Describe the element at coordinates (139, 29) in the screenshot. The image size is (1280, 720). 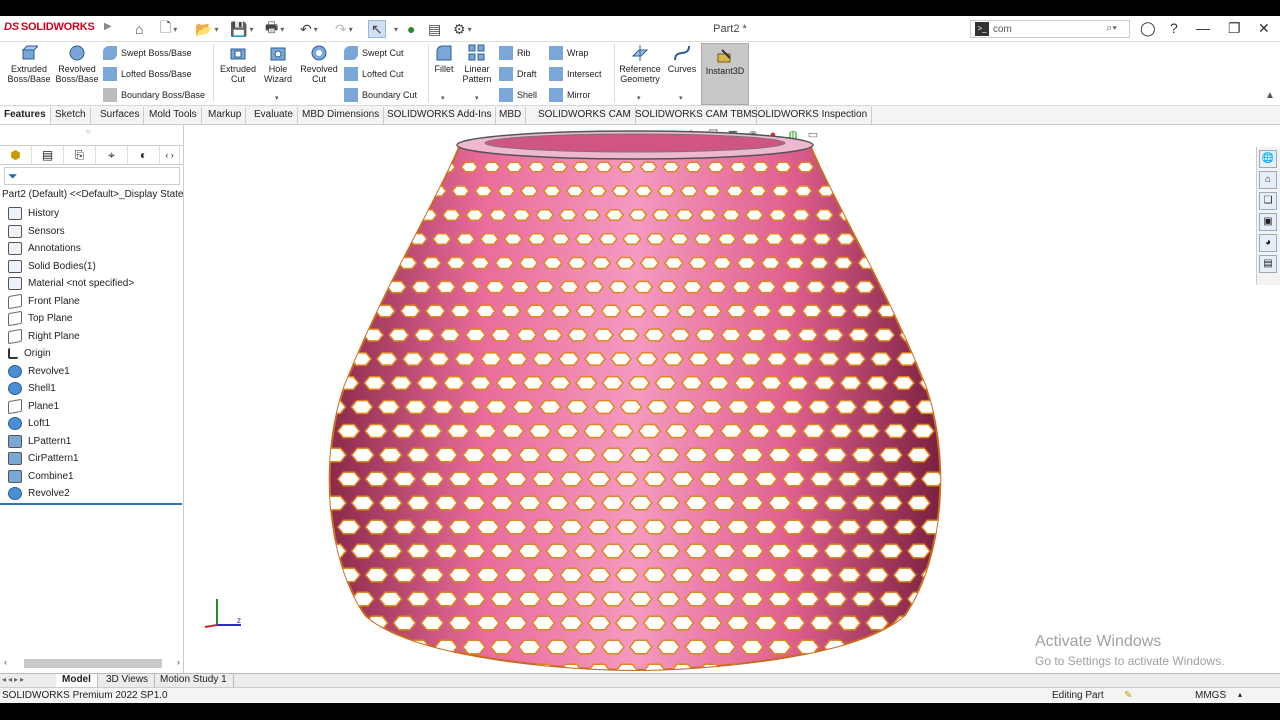
I see `home-icon: ⌂` at that location.